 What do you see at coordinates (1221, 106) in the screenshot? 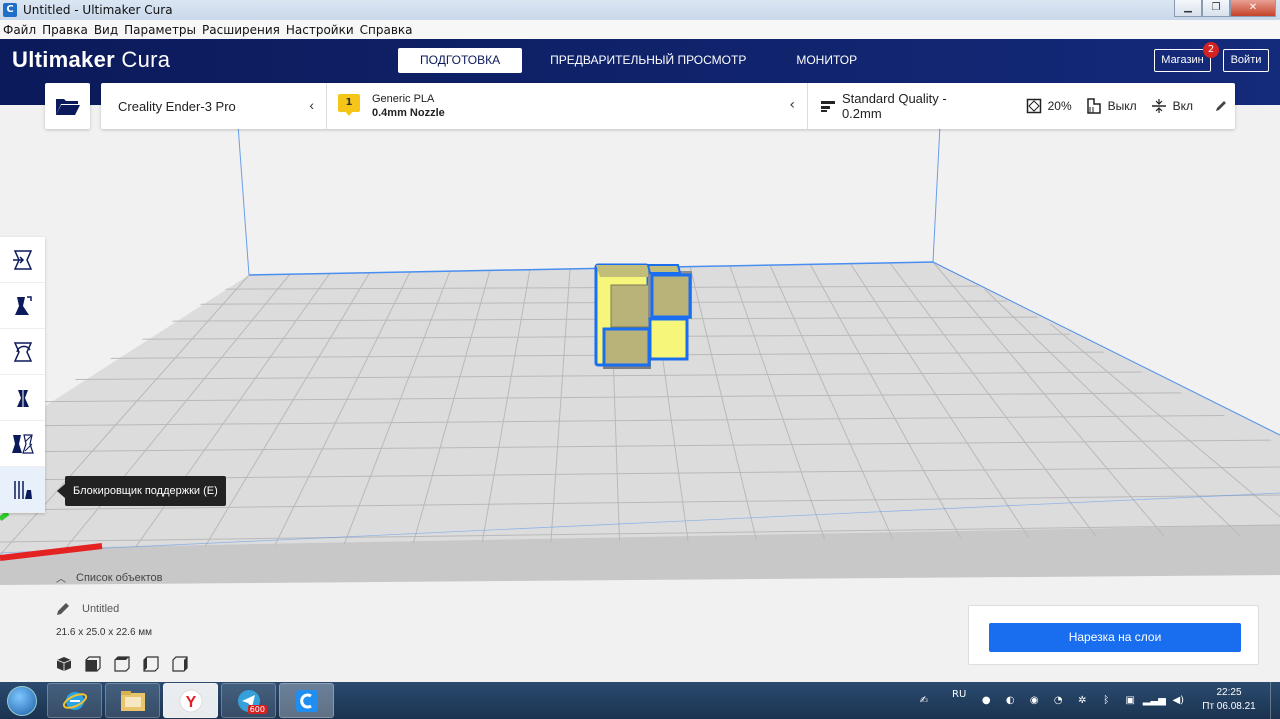
I see `pencil-icon` at bounding box center [1221, 106].